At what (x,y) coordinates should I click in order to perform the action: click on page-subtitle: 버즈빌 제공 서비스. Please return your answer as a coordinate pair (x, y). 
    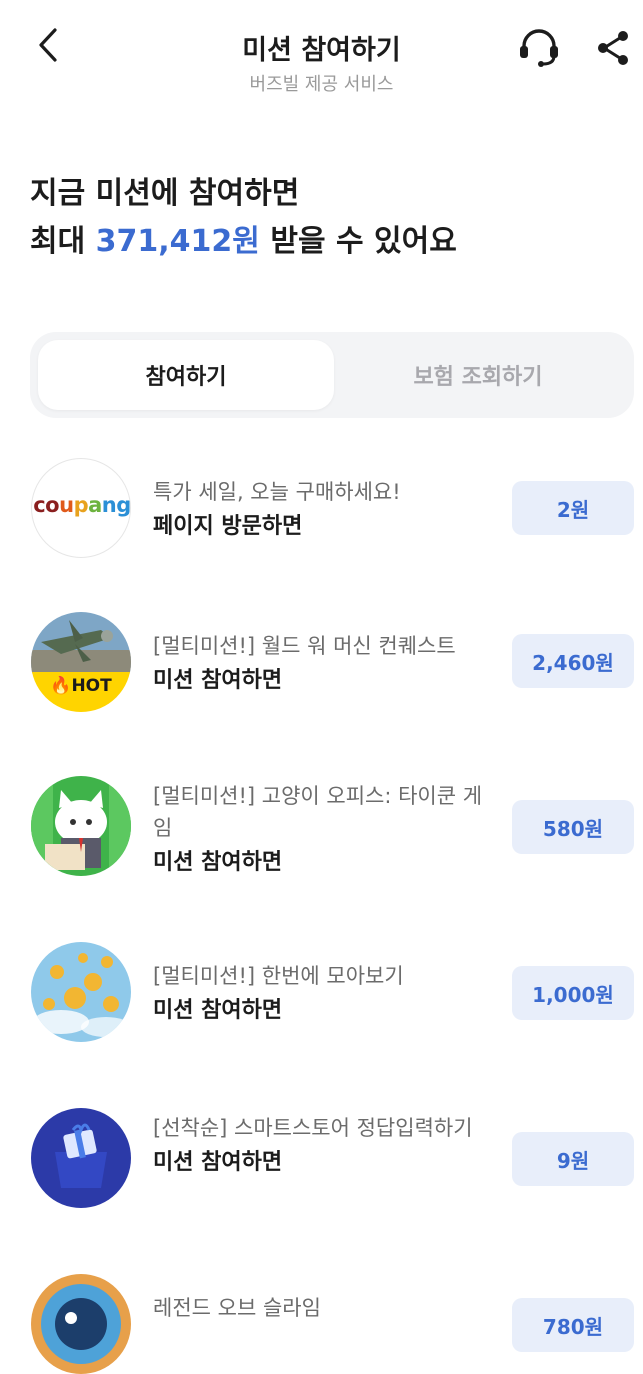
    Looking at the image, I should click on (321, 84).